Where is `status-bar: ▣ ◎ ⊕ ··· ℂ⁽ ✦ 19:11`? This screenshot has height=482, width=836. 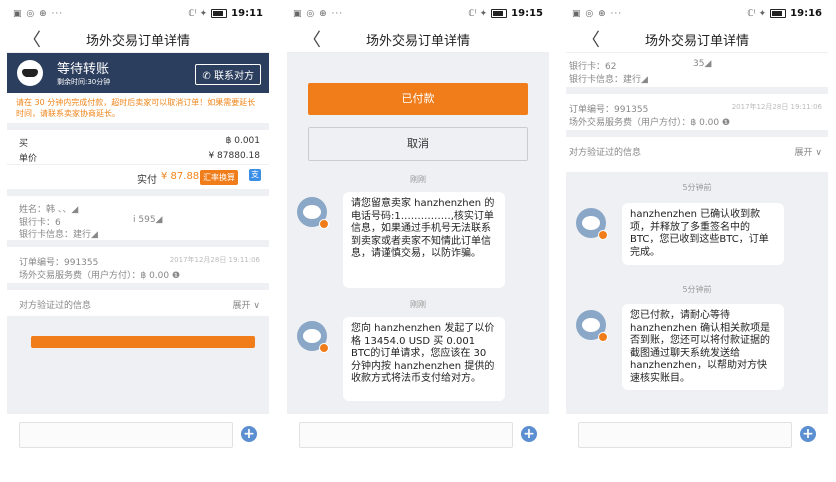
status-bar: ▣ ◎ ⊕ ··· ℂ⁽ ✦ 19:11 is located at coordinates (138, 14).